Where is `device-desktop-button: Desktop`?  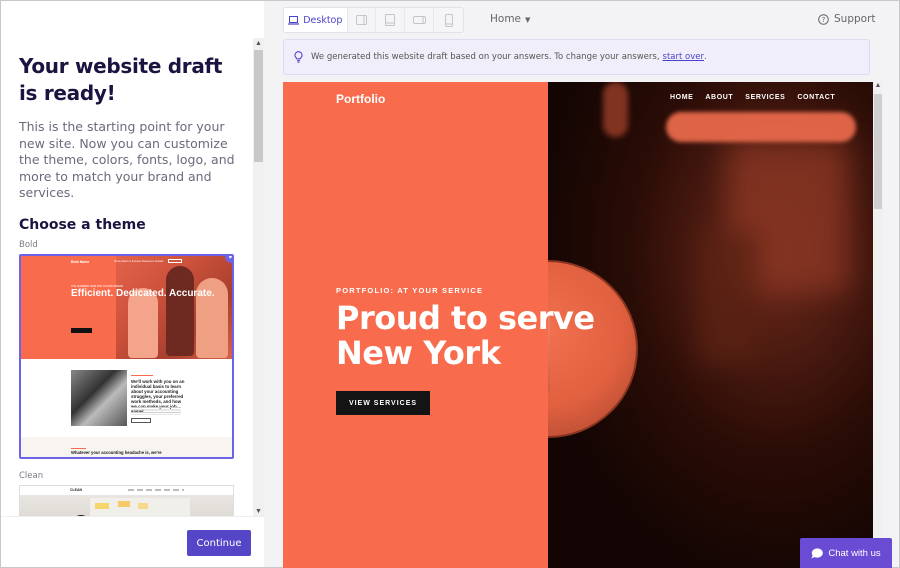
device-desktop-button: Desktop is located at coordinates (316, 20).